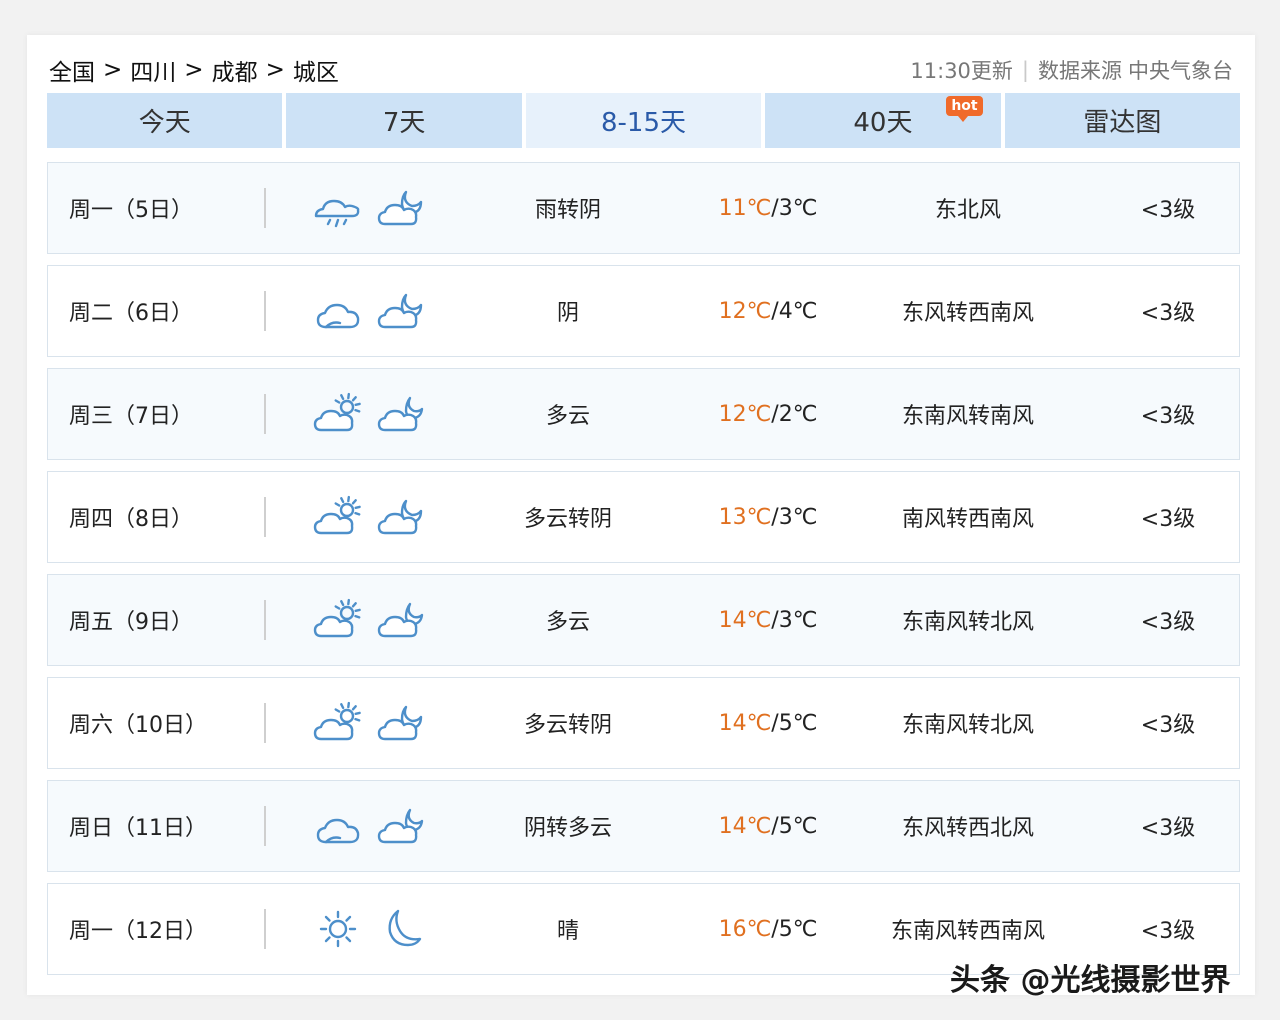 The height and width of the screenshot is (1020, 1280). Describe the element at coordinates (967, 210) in the screenshot. I see `wind-direction: 东北风` at that location.